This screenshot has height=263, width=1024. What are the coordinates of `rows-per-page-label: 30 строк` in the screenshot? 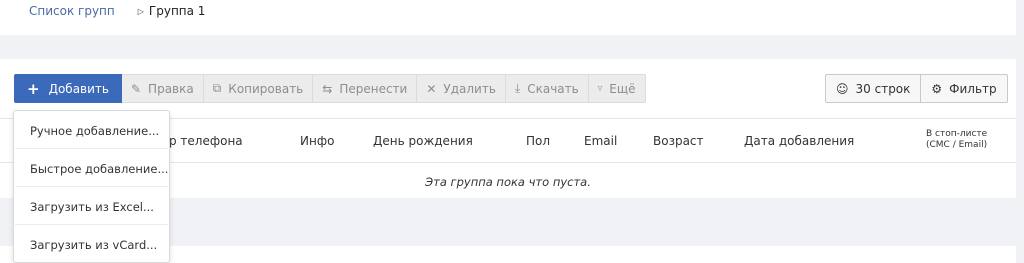 It's located at (883, 88).